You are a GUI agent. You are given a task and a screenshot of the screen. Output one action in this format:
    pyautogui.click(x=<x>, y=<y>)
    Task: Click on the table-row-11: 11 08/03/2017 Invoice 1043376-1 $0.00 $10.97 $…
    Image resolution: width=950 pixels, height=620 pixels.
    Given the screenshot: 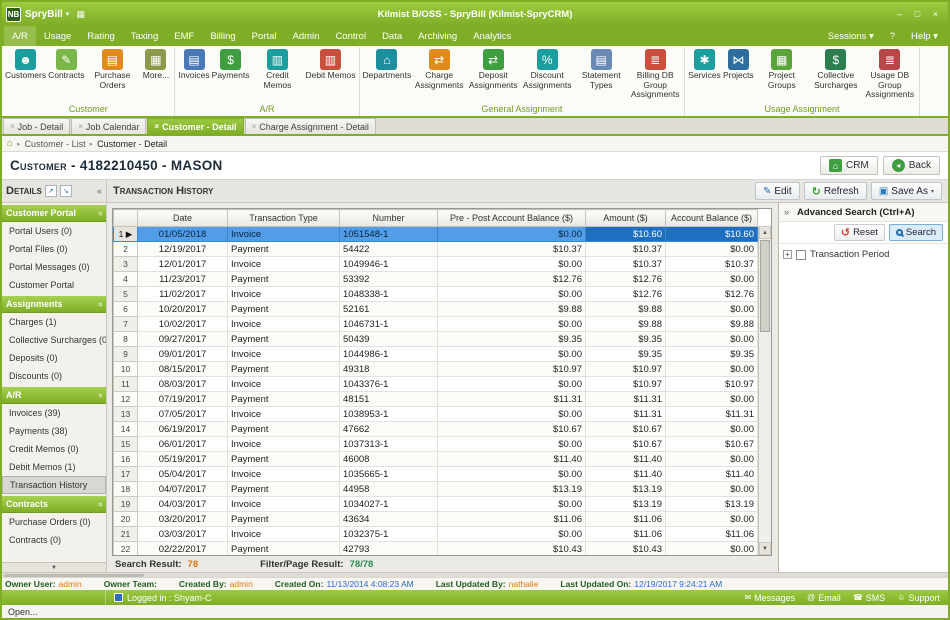 What is the action you would take?
    pyautogui.click(x=435, y=384)
    